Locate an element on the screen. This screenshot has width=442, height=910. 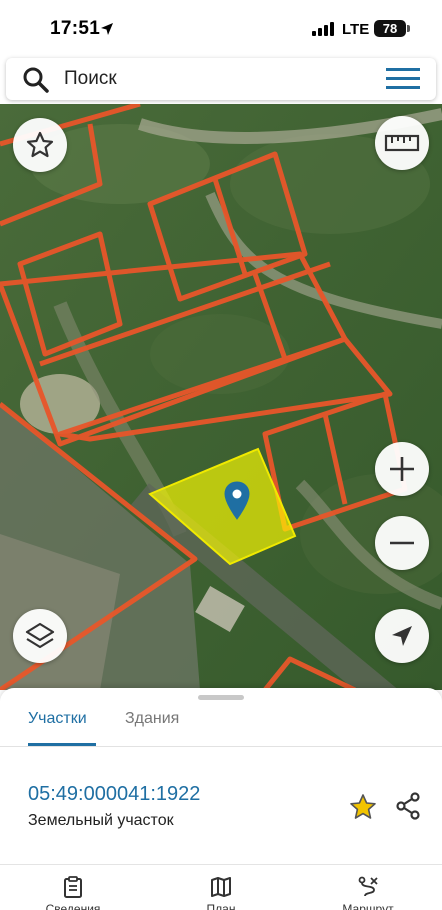
zoom-out-button is located at coordinates (402, 543).